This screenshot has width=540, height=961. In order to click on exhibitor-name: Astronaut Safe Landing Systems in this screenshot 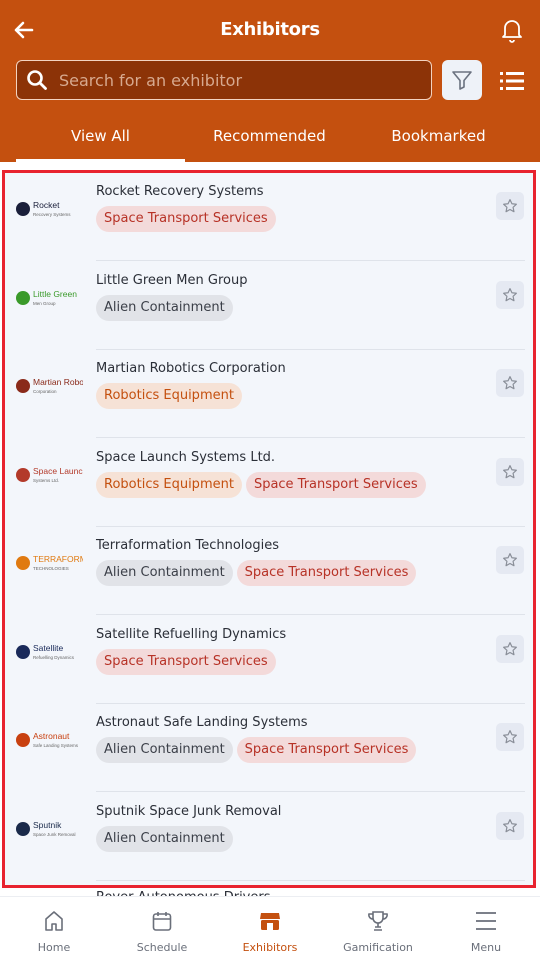, I will do `click(202, 722)`.